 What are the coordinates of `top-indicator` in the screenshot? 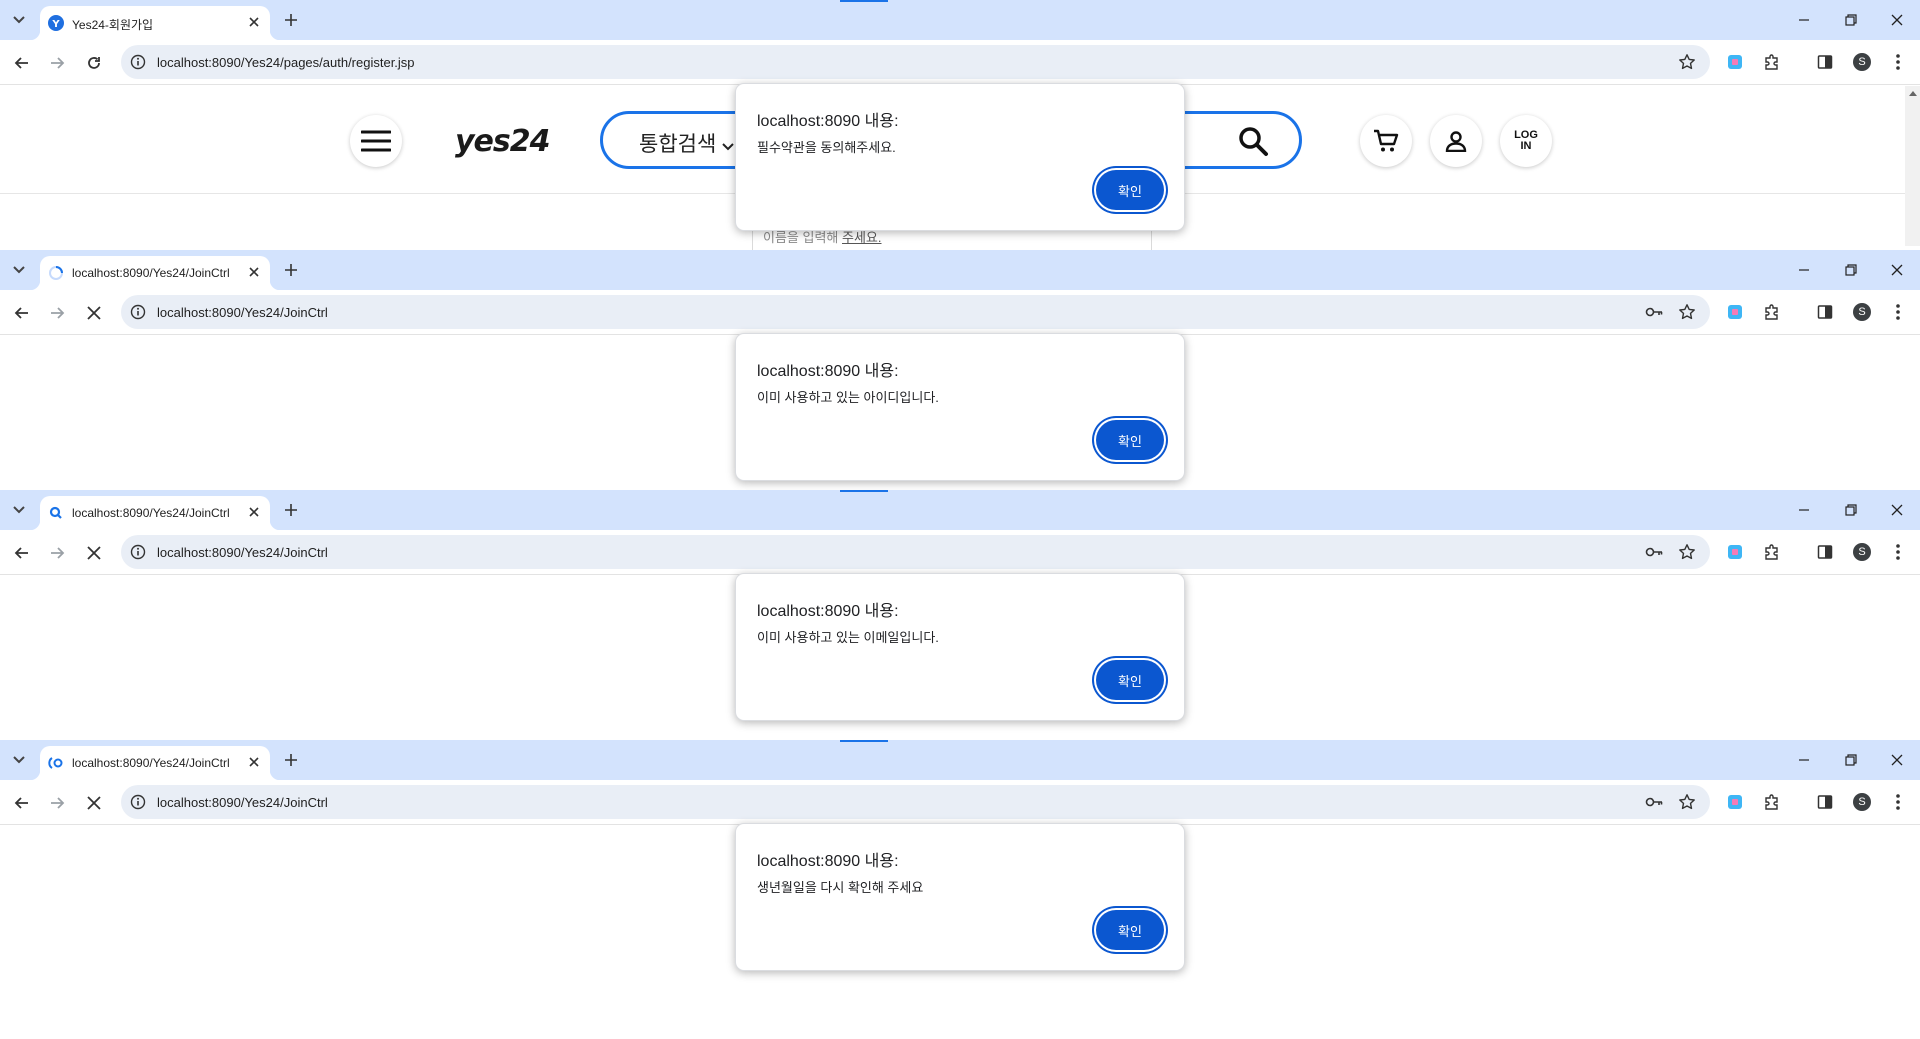 It's located at (864, 741).